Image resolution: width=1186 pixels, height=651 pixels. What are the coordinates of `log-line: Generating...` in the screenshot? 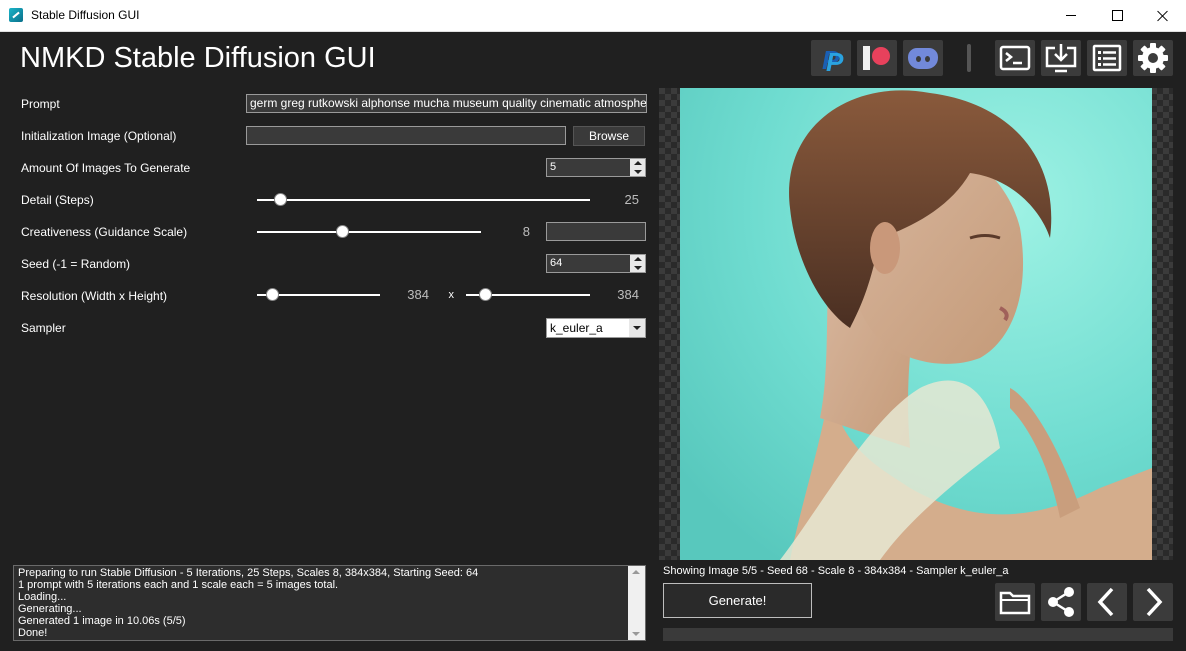 It's located at (50, 609).